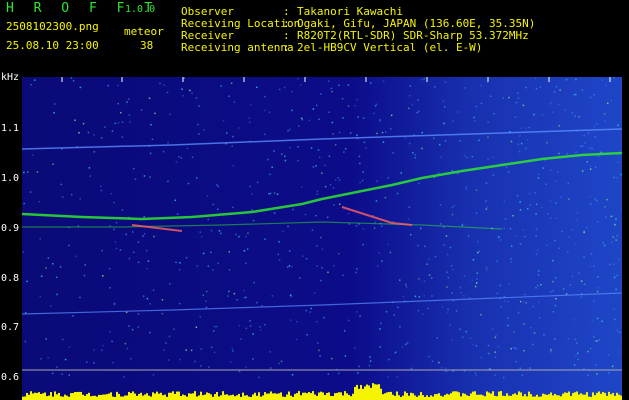  Describe the element at coordinates (10, 327) in the screenshot. I see `y-tick-label: 0.7` at that location.